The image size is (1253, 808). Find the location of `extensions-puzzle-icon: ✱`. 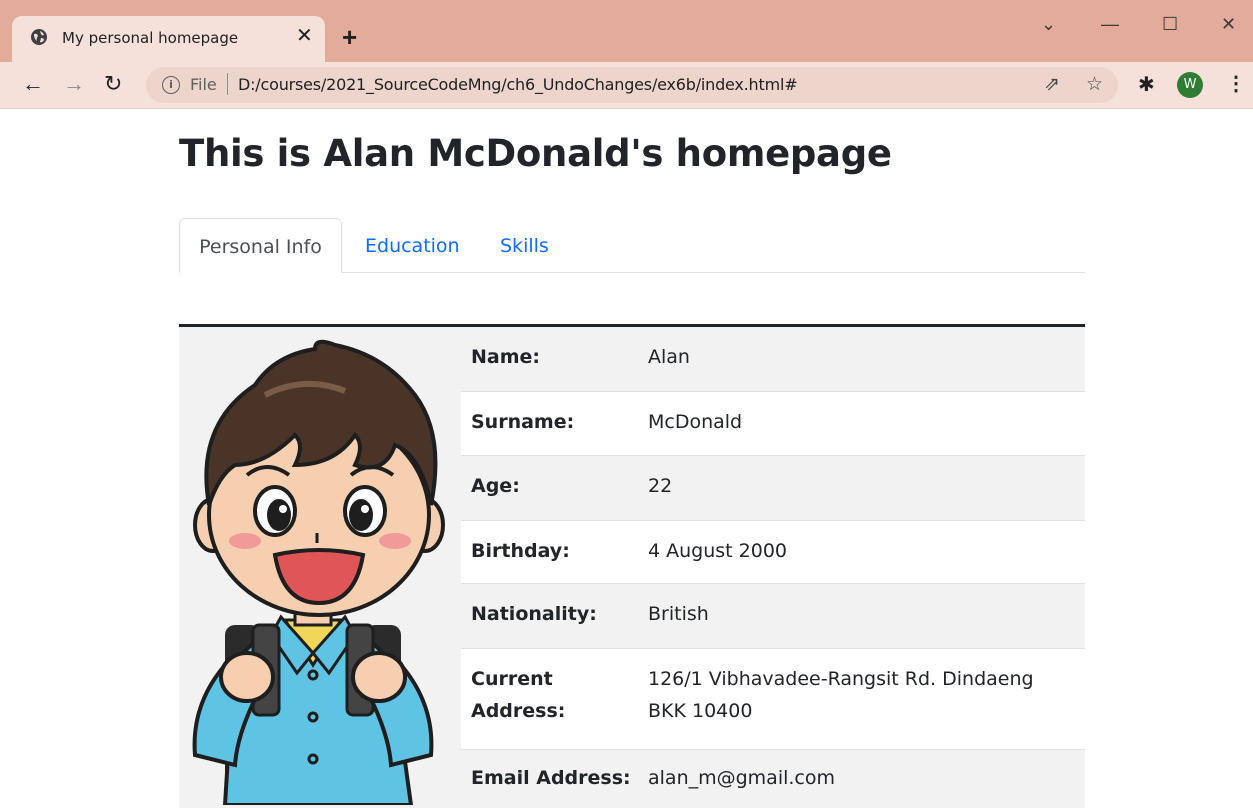

extensions-puzzle-icon: ✱ is located at coordinates (1146, 84).